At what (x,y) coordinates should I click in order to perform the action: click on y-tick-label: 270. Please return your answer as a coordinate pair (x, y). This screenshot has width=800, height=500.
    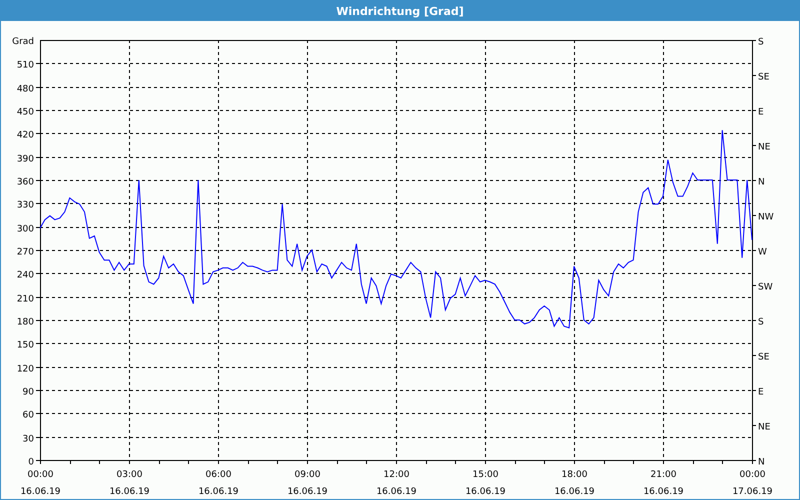
    Looking at the image, I should click on (25, 253).